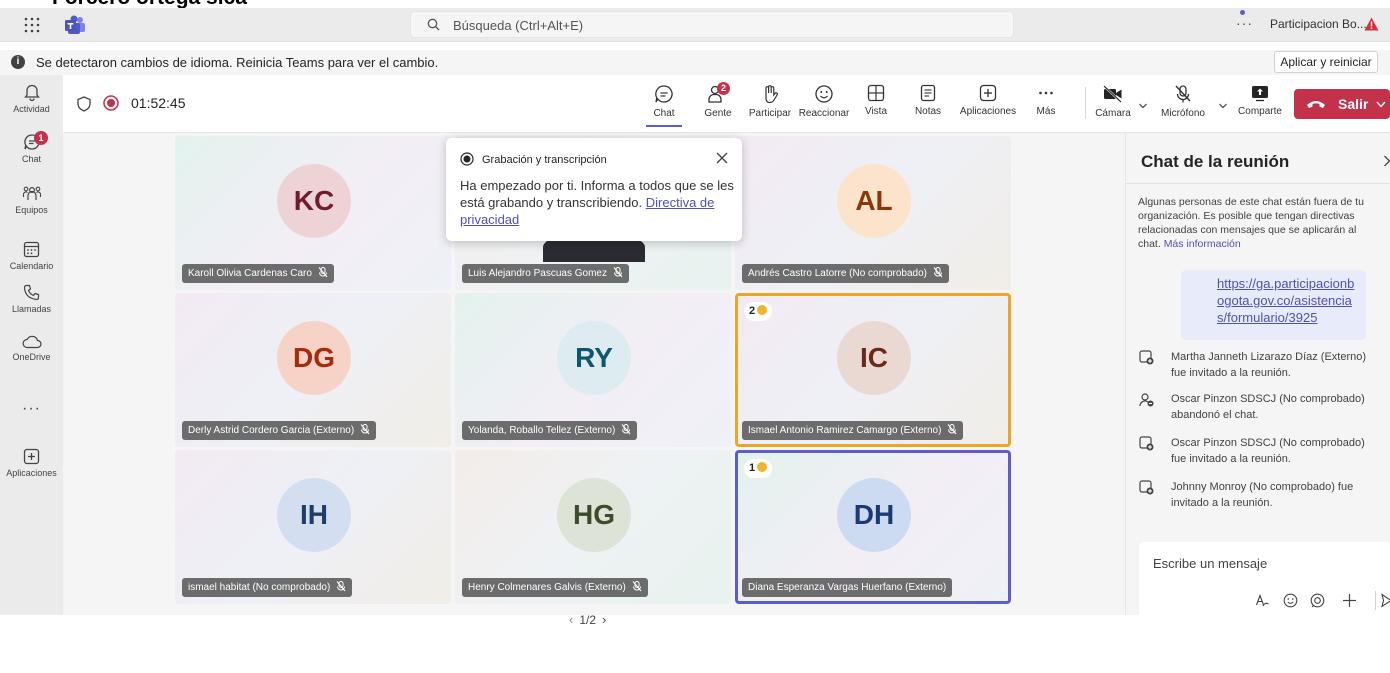 This screenshot has width=1390, height=673. I want to click on avatar: AL, so click(874, 201).